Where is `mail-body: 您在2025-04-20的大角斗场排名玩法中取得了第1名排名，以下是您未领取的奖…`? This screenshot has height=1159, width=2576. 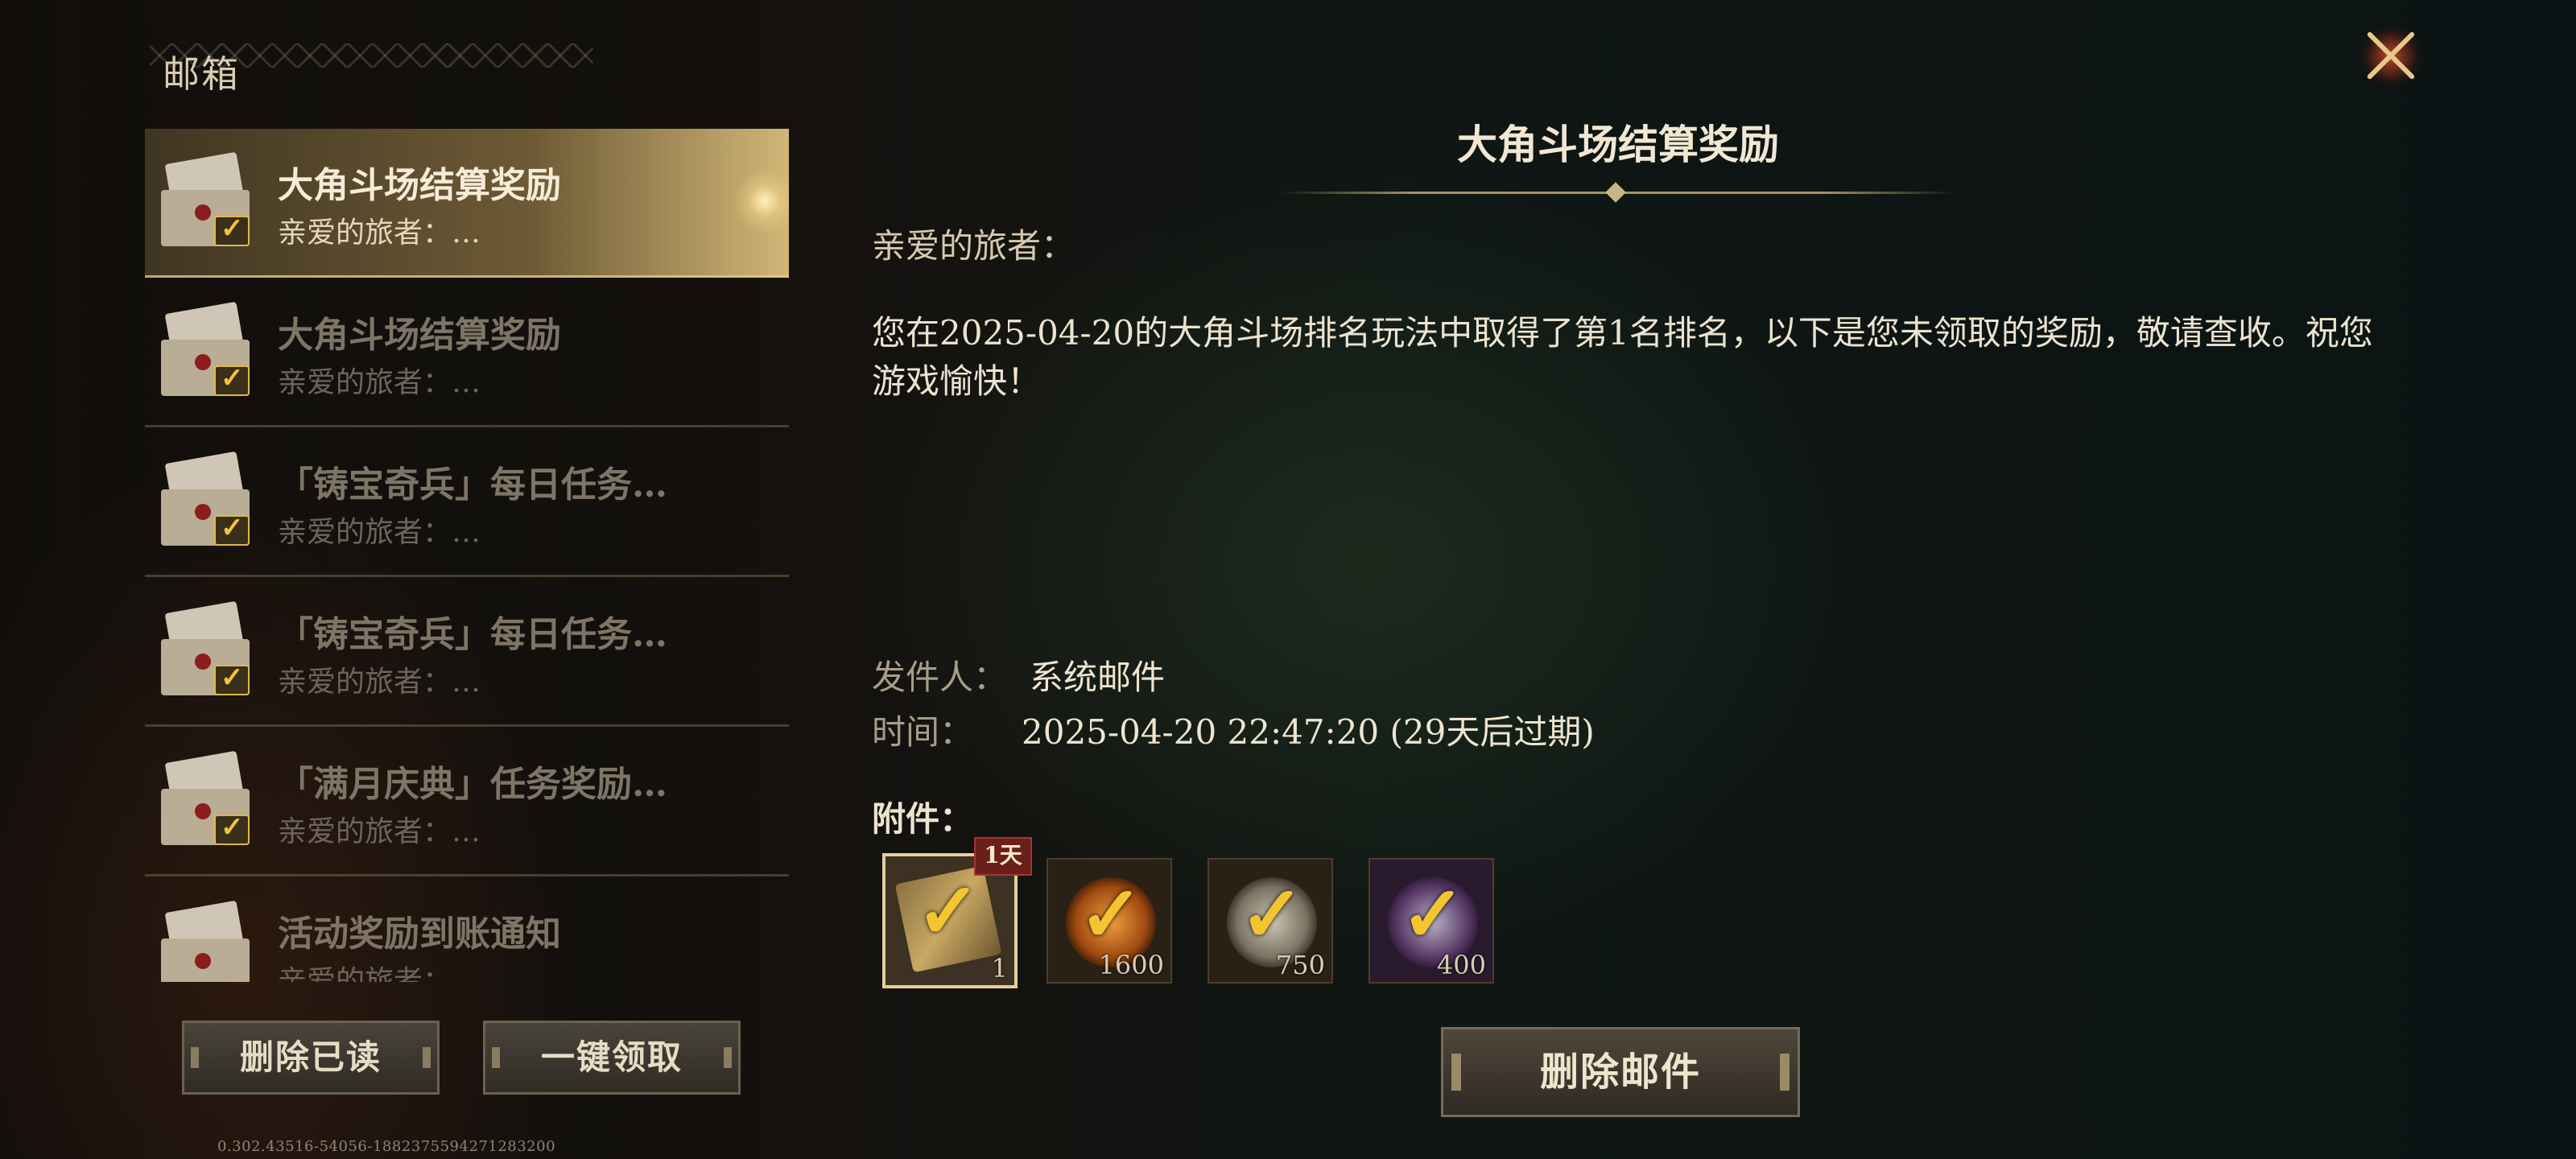 mail-body: 您在2025-04-20的大角斗场排名玩法中取得了第1名排名，以下是您未领取的奖… is located at coordinates (1622, 357).